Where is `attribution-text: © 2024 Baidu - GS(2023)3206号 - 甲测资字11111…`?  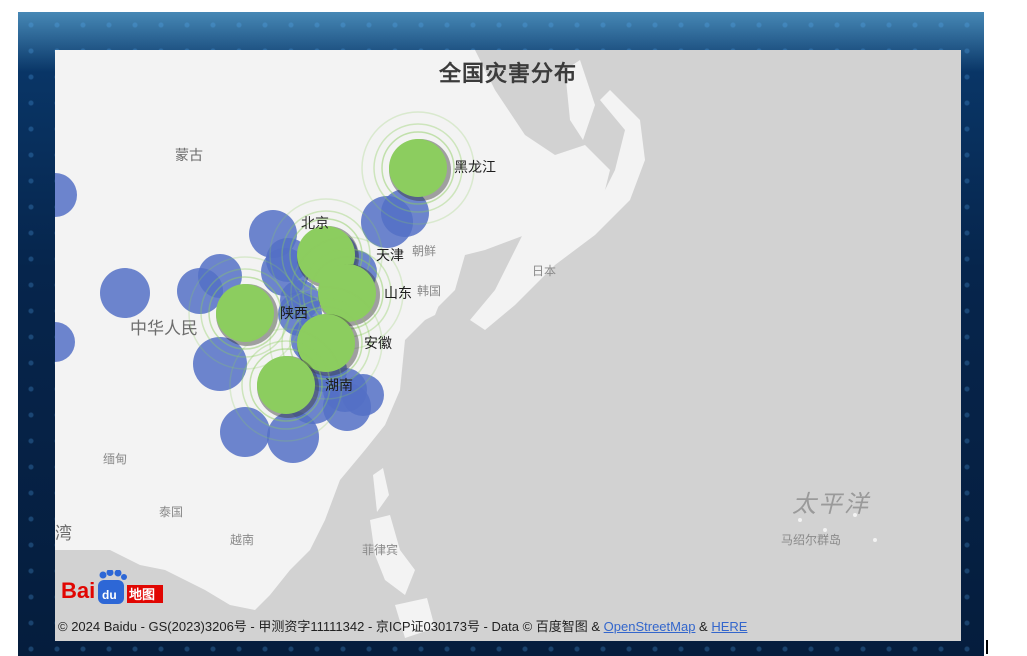
attribution-text: © 2024 Baidu - GS(2023)3206号 - 甲测资字11111… is located at coordinates (331, 626).